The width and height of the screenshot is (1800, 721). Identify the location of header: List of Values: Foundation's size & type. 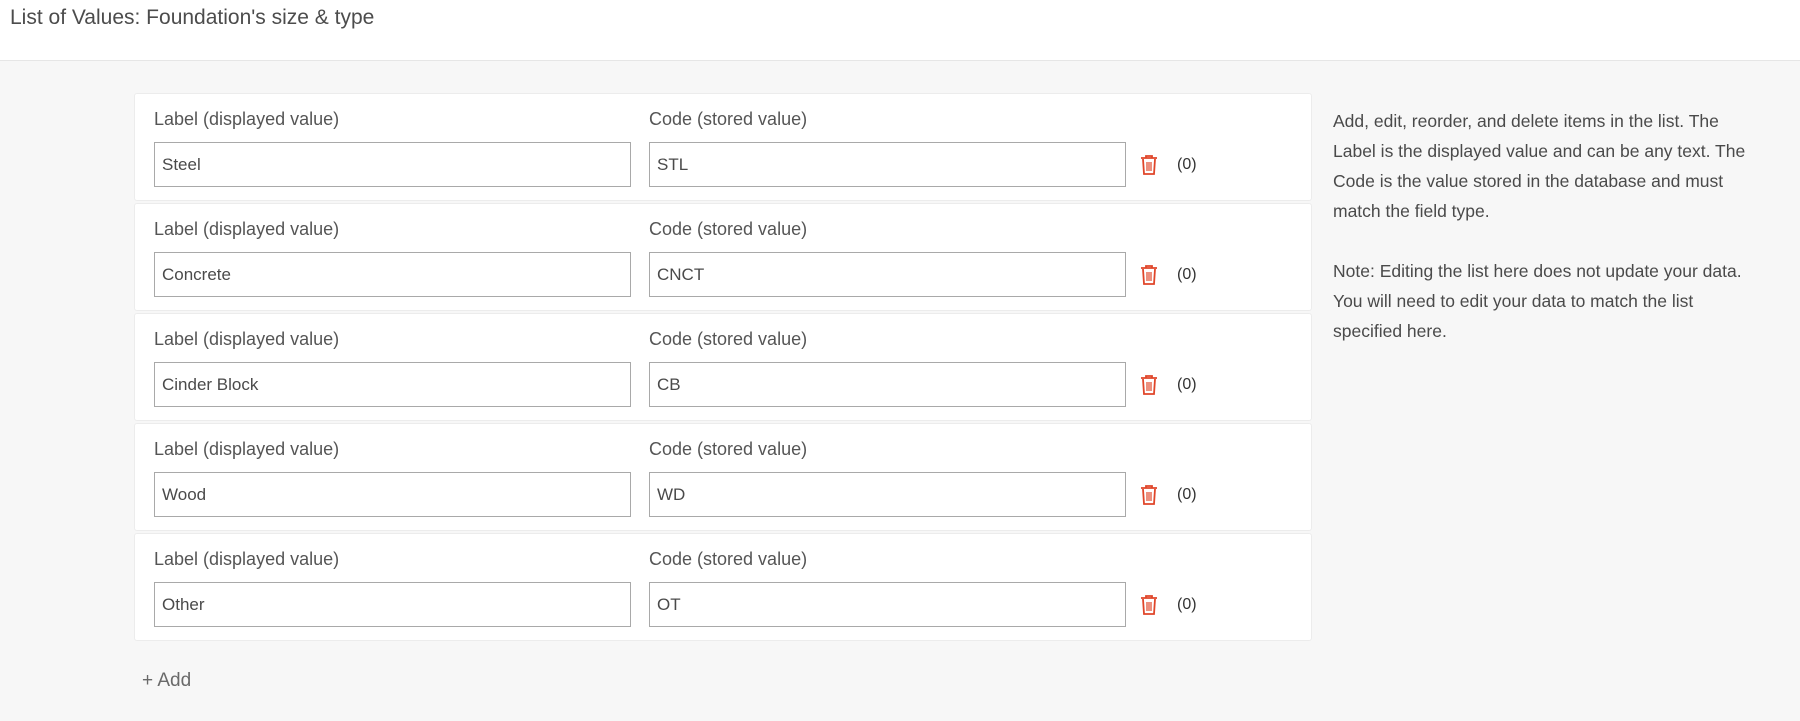
(900, 30).